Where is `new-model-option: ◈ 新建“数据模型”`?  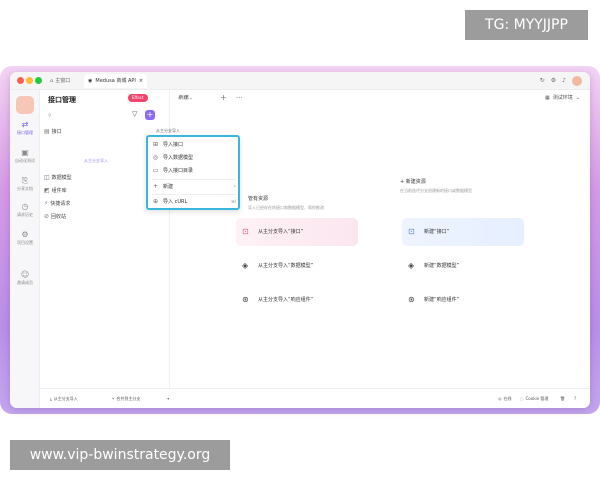 new-model-option: ◈ 新建“数据模型” is located at coordinates (463, 266).